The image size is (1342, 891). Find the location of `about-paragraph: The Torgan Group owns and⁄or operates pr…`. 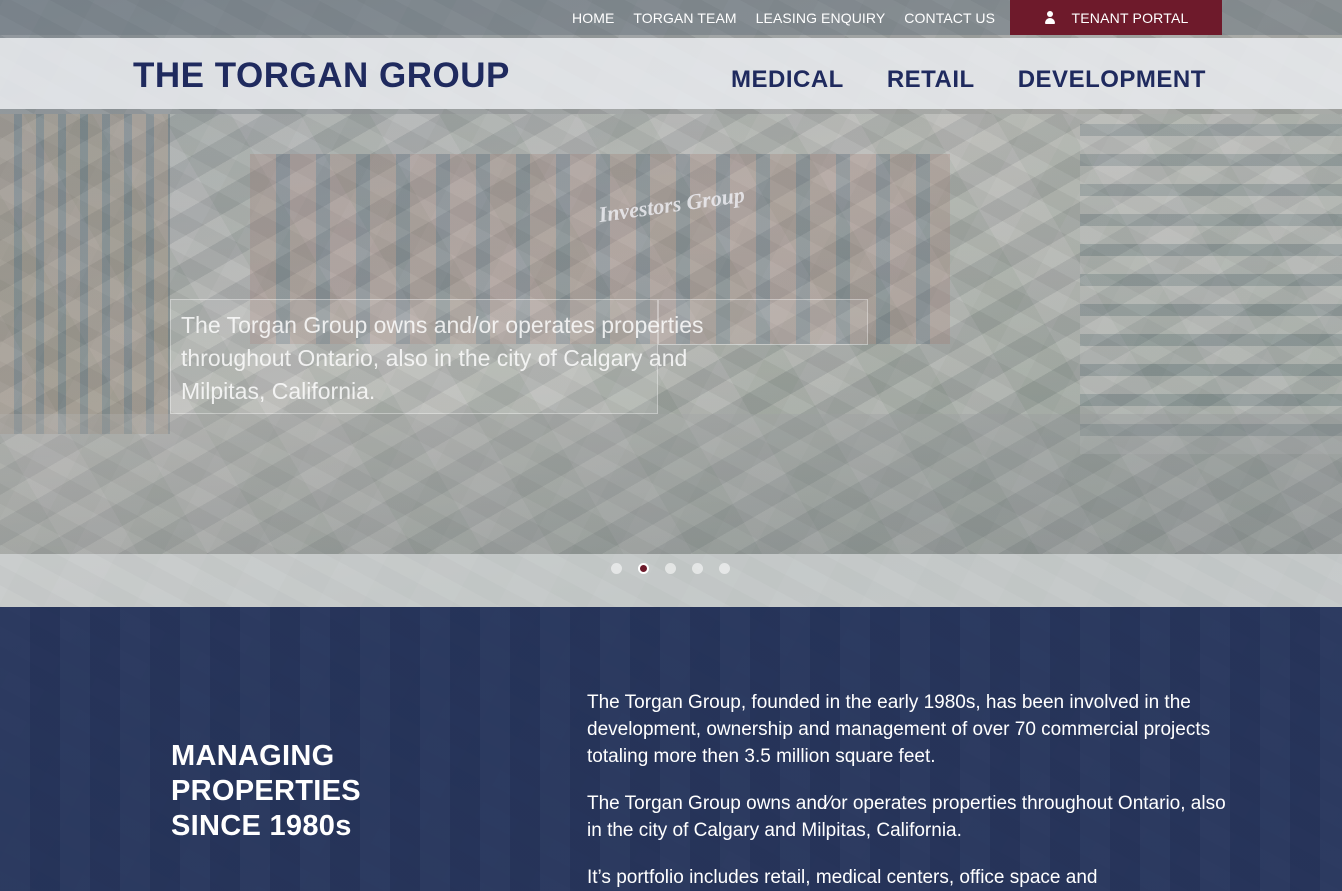

about-paragraph: The Torgan Group owns and⁄or operates pr… is located at coordinates (906, 817).